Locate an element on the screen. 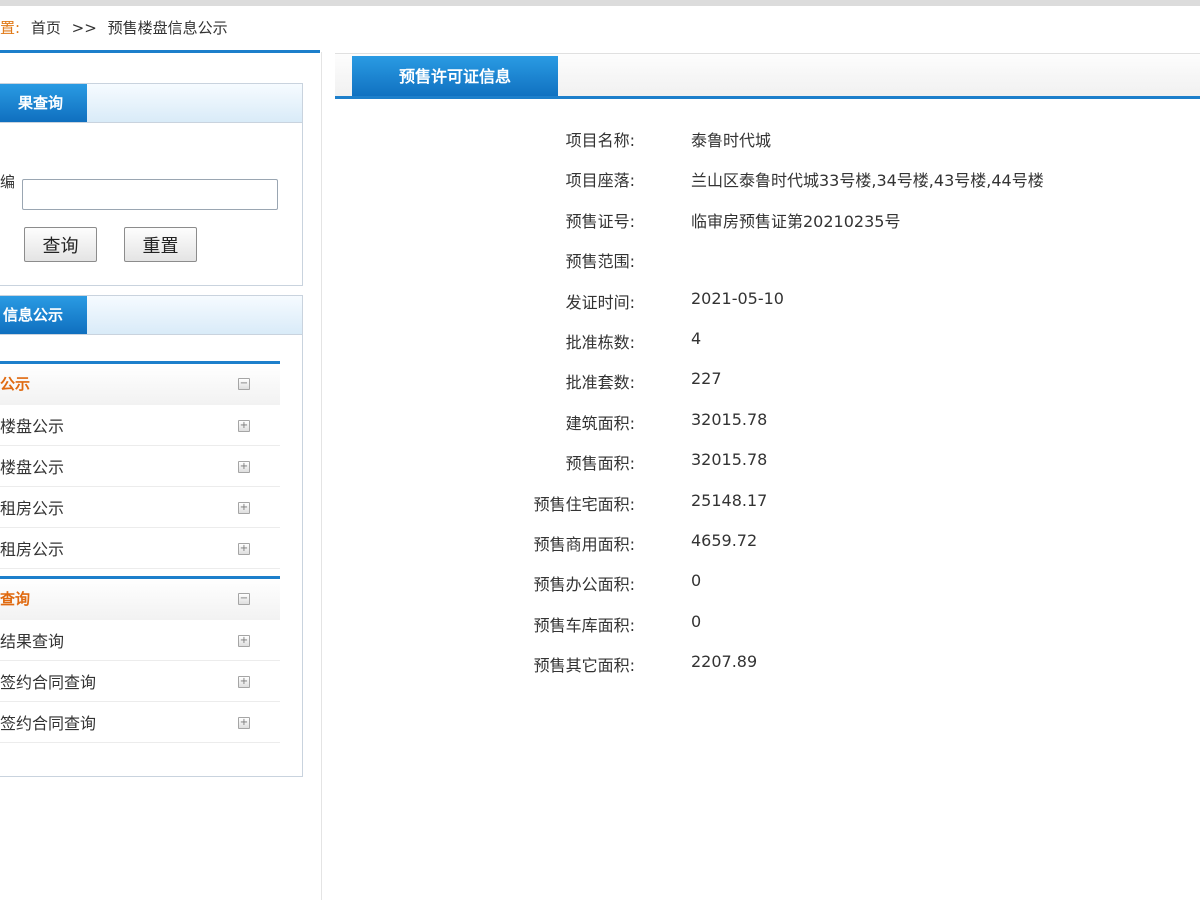 The width and height of the screenshot is (1200, 900). info-key: 批准套数: is located at coordinates (600, 383).